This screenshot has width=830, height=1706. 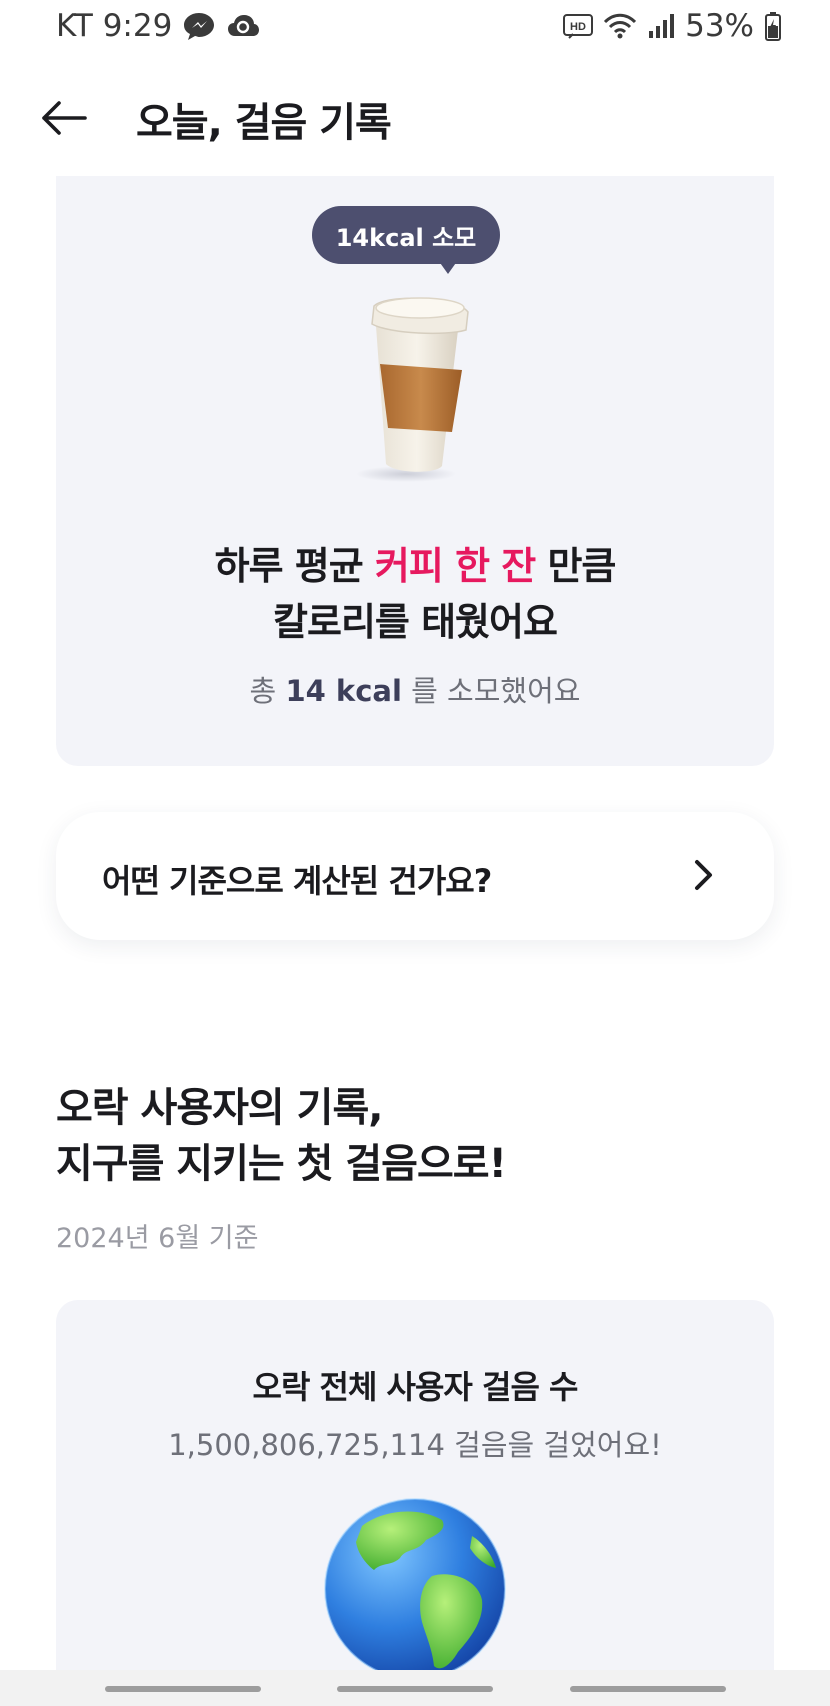 I want to click on chevron-right-icon, so click(x=703, y=875).